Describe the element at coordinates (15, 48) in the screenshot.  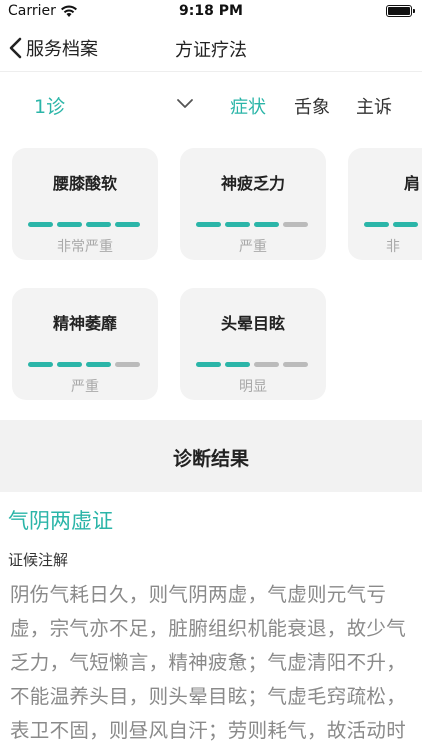
I see `chevron-left-icon` at that location.